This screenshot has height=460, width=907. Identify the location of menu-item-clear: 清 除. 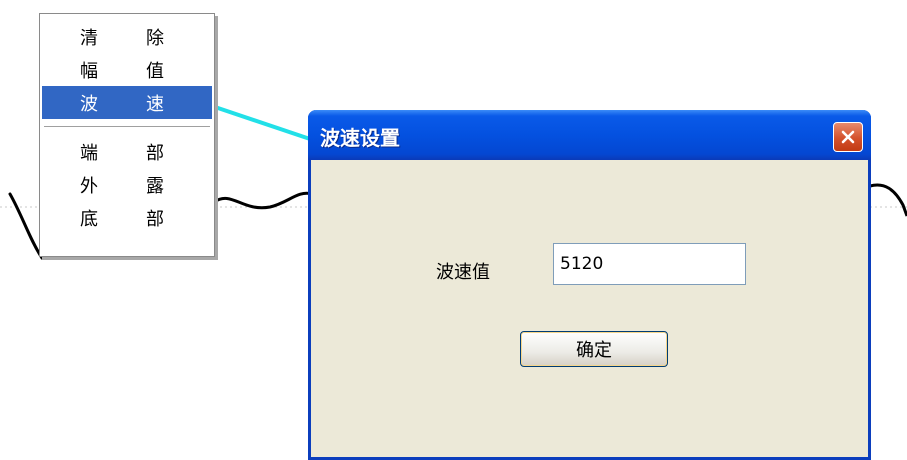
(127, 36).